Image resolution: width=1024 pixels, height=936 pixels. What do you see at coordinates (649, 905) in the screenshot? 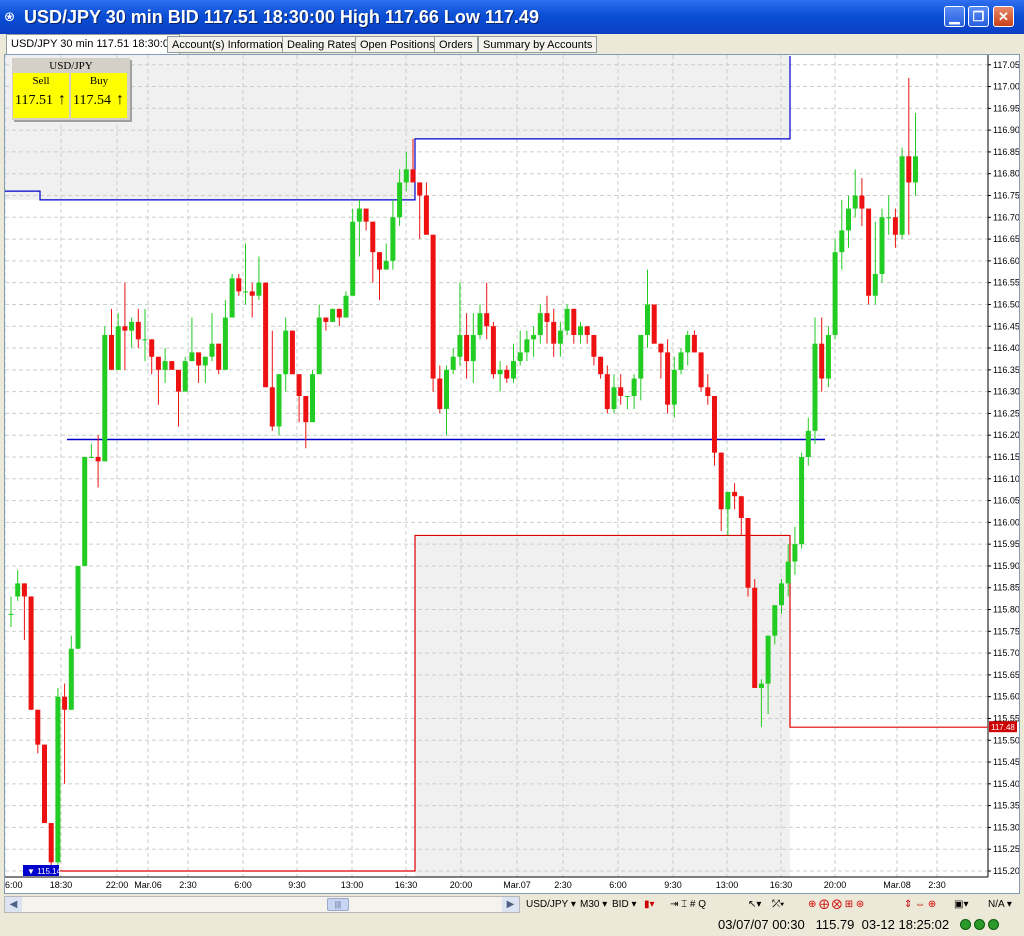
I see `candle-type-icon: ▮▾` at bounding box center [649, 905].